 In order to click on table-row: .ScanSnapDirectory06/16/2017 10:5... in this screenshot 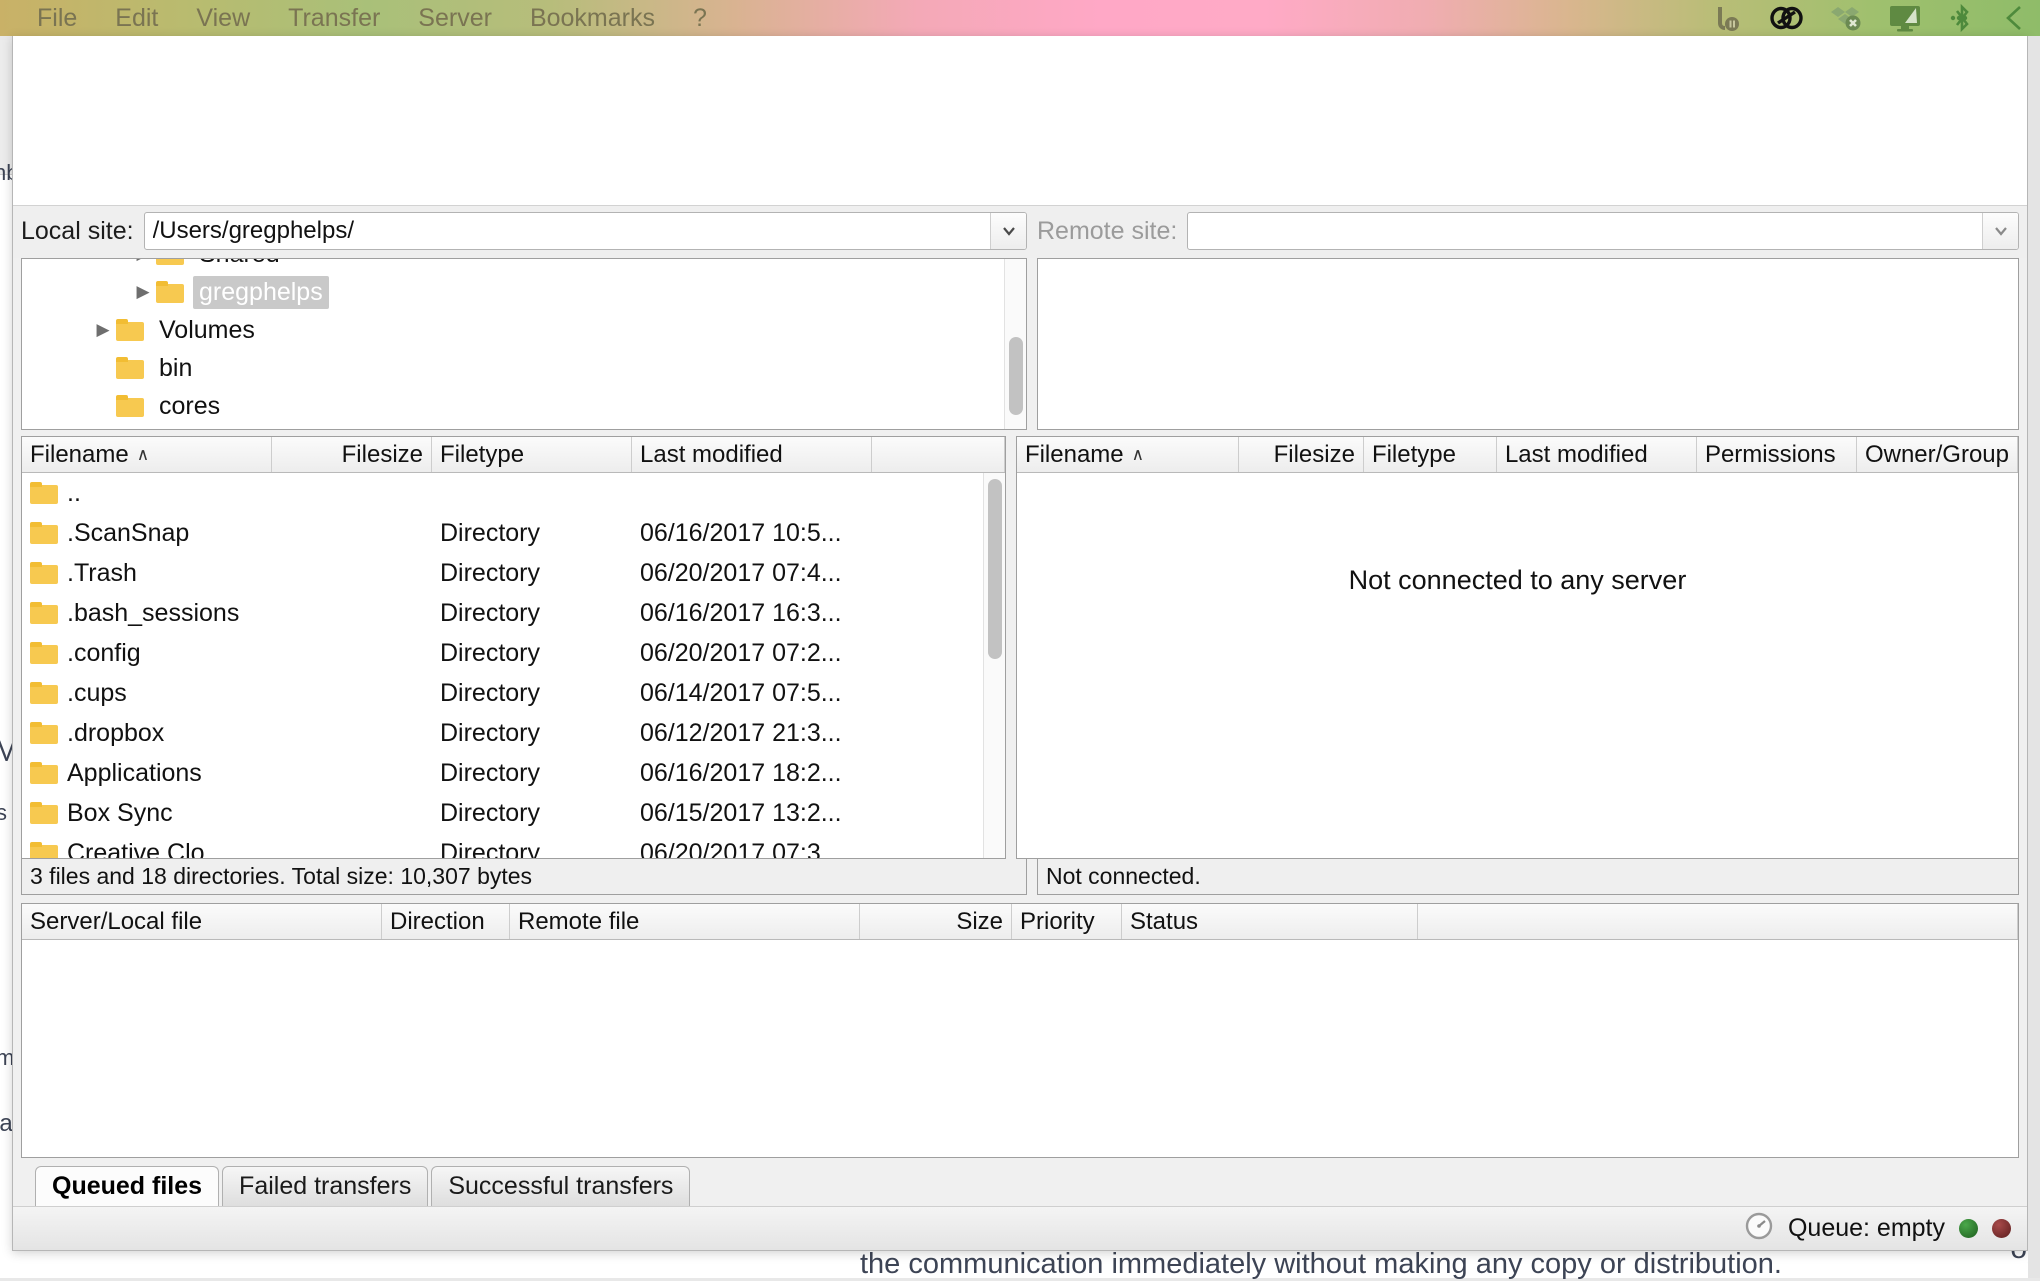, I will do `click(513, 533)`.